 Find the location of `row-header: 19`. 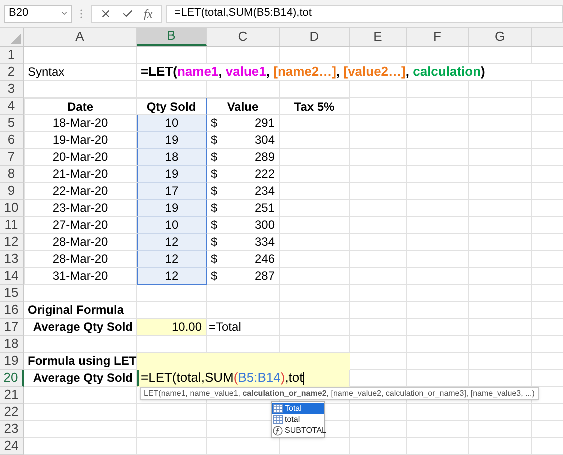

row-header: 19 is located at coordinates (12, 361).